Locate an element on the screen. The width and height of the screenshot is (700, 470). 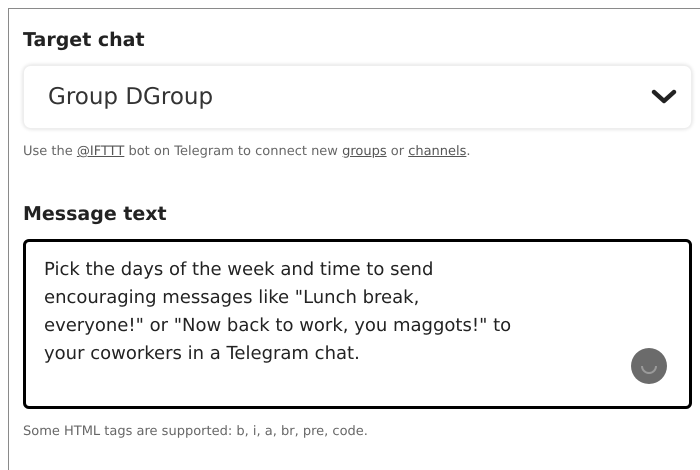
field-label: Message text is located at coordinates (95, 214).